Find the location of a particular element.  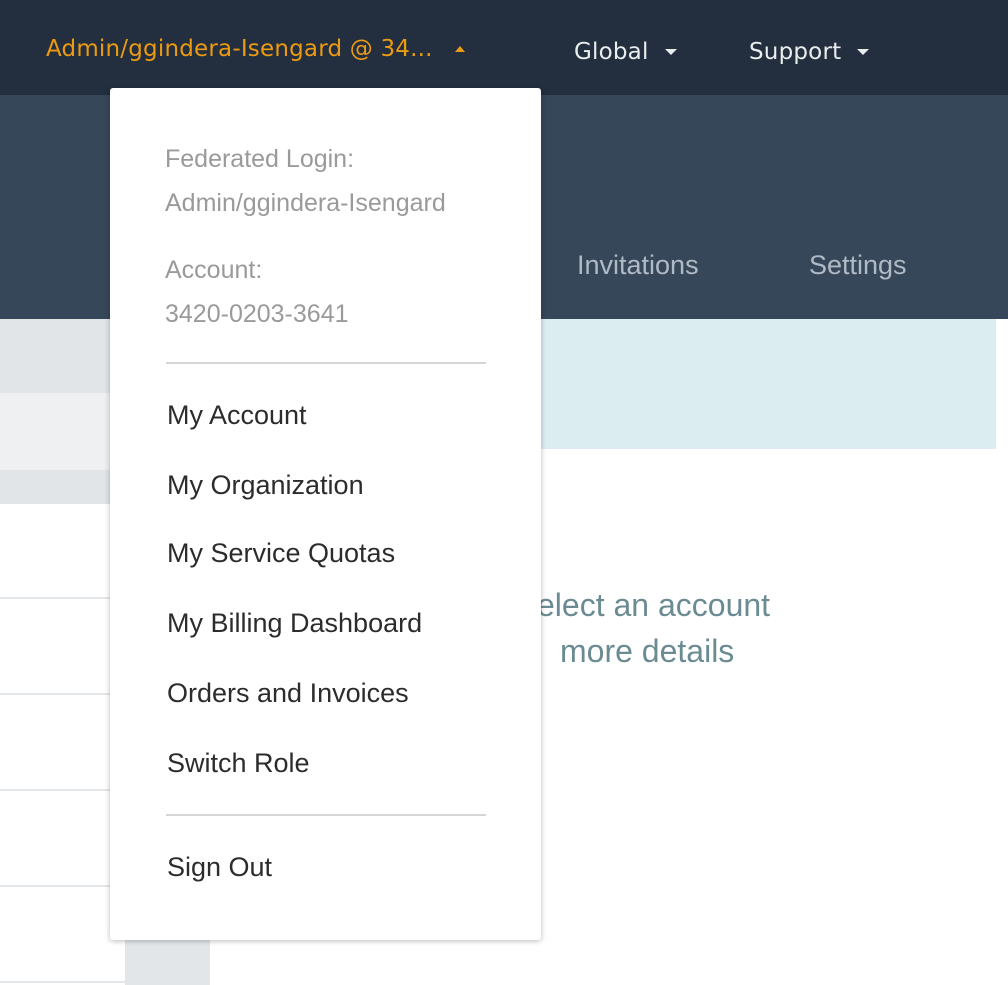

tab-settings: Settings is located at coordinates (858, 265).